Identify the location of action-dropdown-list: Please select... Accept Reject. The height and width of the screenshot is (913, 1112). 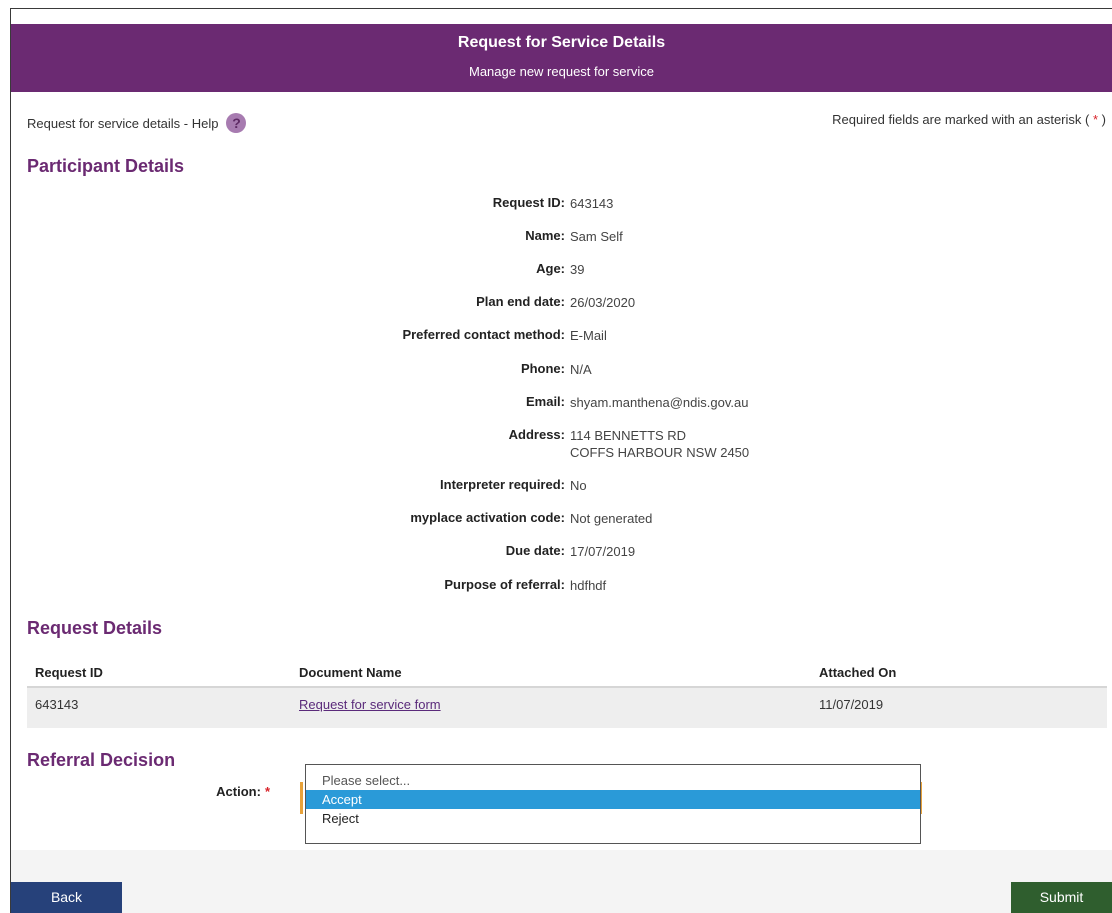
(613, 804).